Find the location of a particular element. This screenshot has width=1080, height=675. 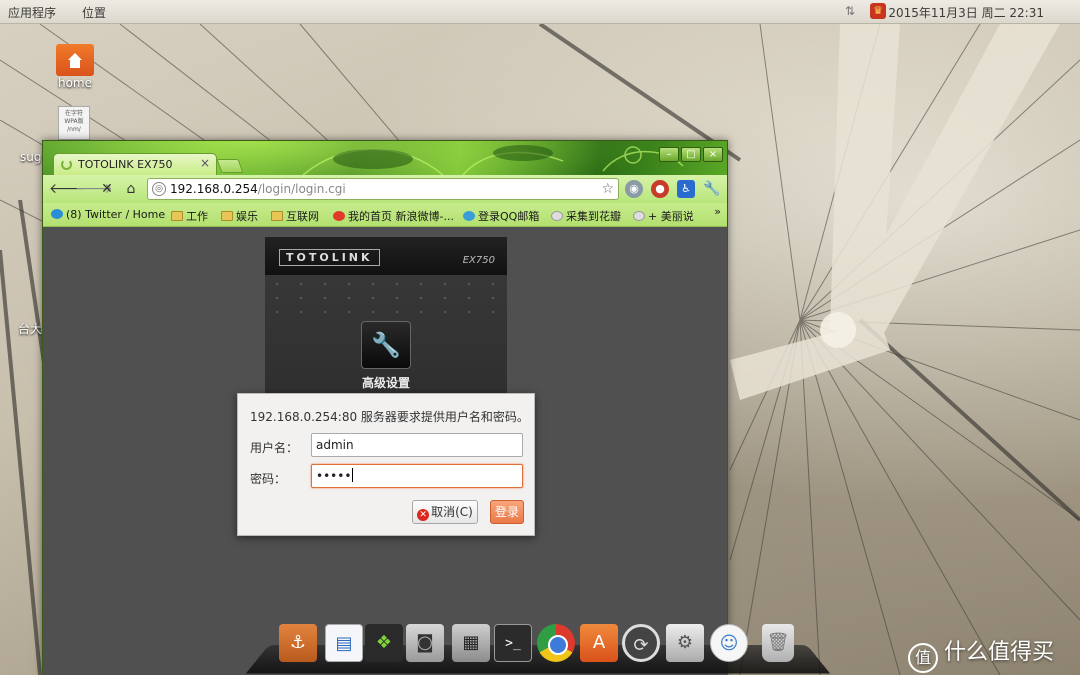

chrome-icon is located at coordinates (556, 643).